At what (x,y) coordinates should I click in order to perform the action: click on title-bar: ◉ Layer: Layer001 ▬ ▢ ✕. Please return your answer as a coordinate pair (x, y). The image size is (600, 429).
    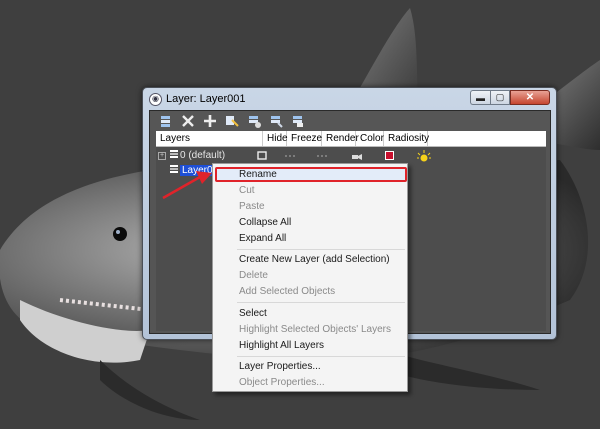
    Looking at the image, I should click on (349, 99).